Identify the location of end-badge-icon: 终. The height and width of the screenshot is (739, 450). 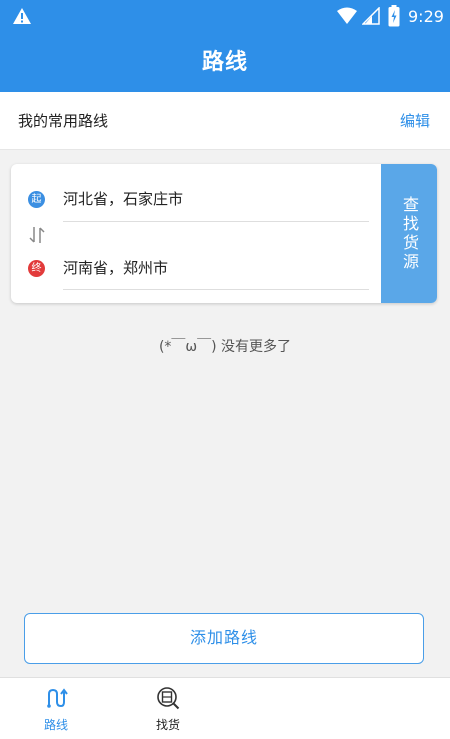
(36, 268).